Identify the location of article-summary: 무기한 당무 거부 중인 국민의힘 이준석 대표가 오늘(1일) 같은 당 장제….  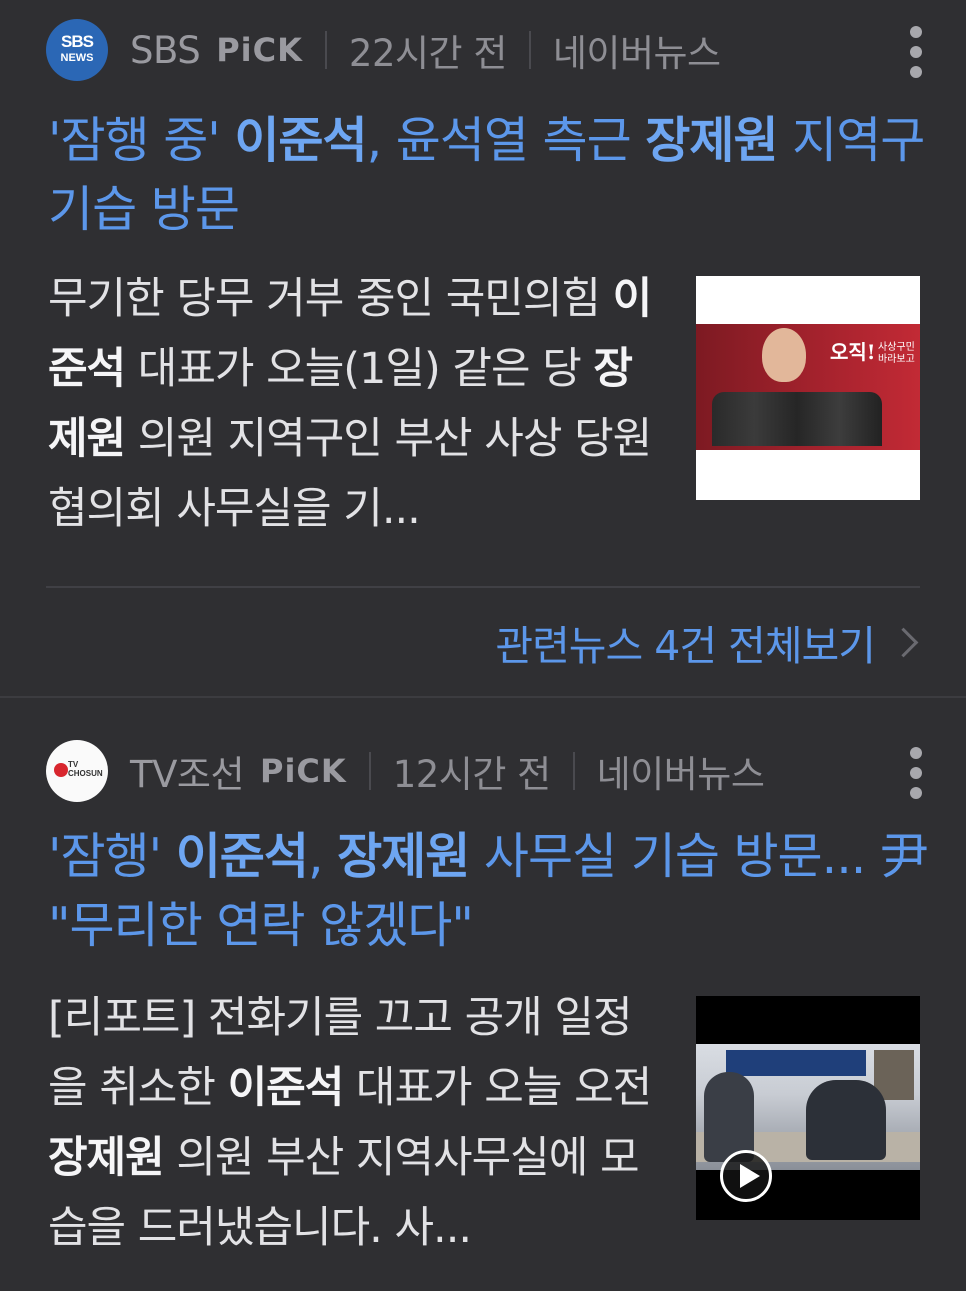
(358, 404).